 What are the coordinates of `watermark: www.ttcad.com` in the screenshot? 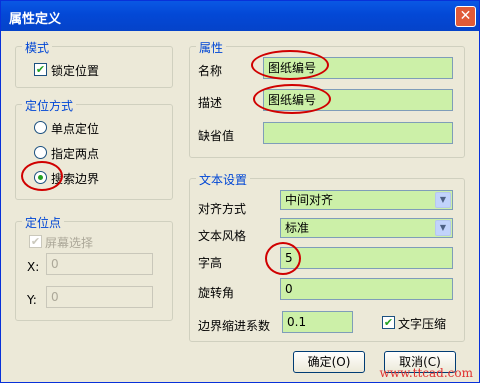 It's located at (426, 373).